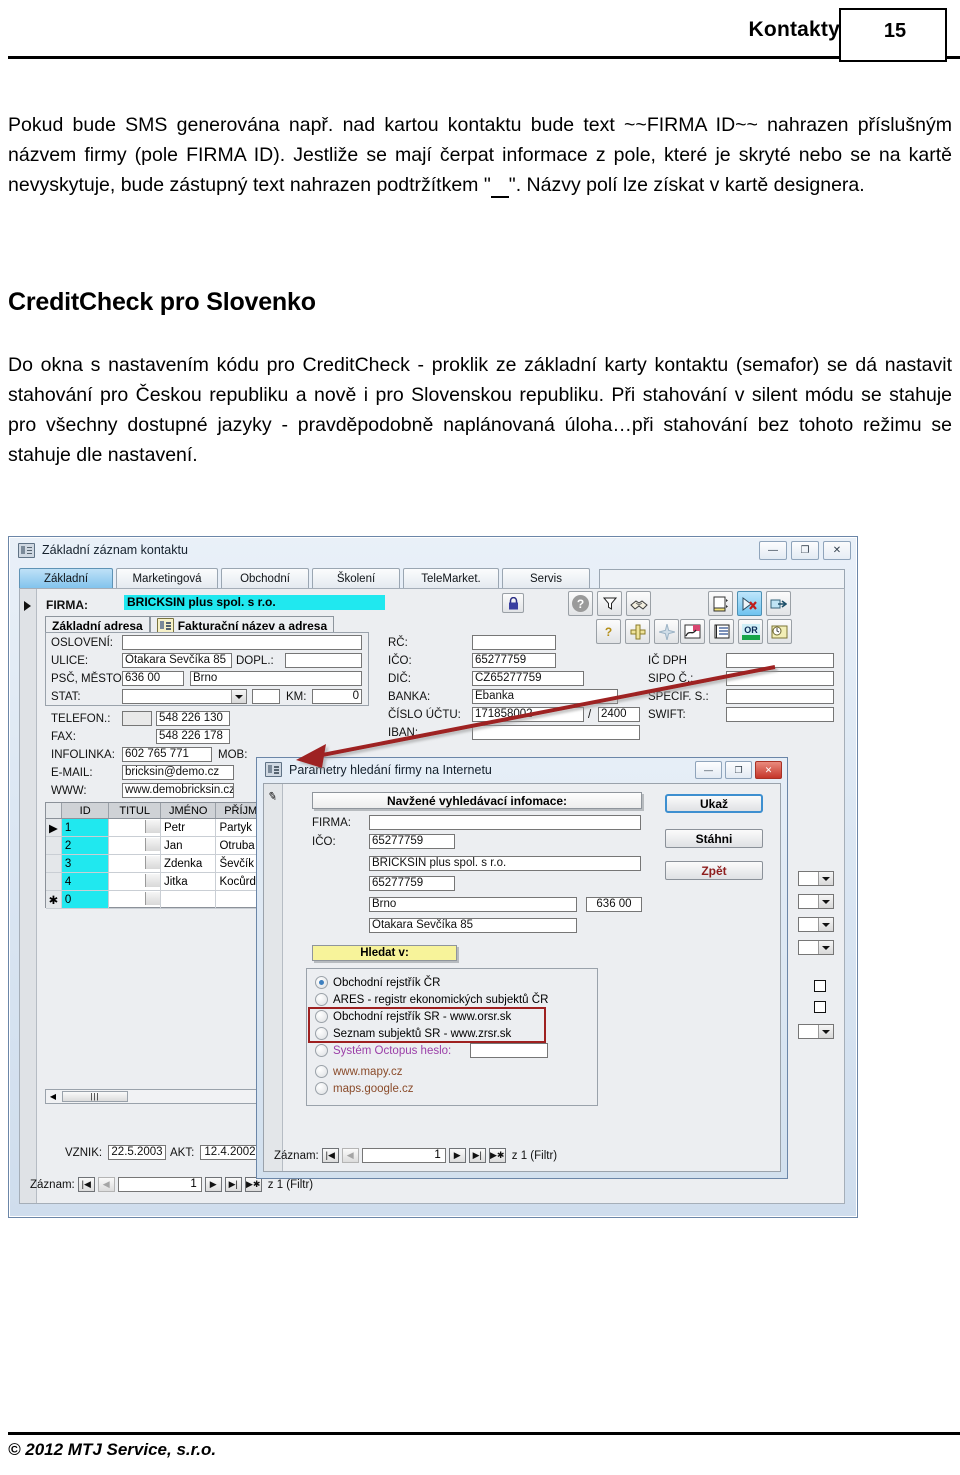 The height and width of the screenshot is (1475, 960). Describe the element at coordinates (638, 603) in the screenshot. I see `handshake-icon` at that location.